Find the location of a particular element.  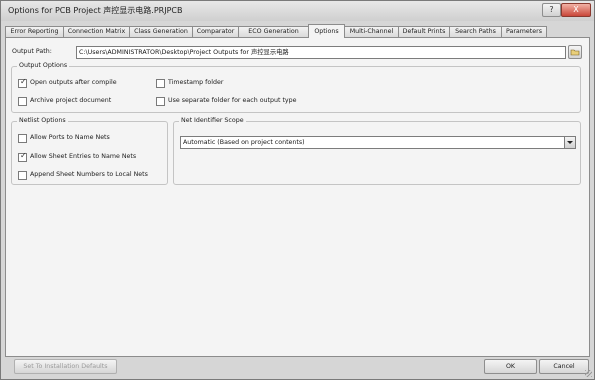

archive-project-label: Archive project document is located at coordinates (71, 100).